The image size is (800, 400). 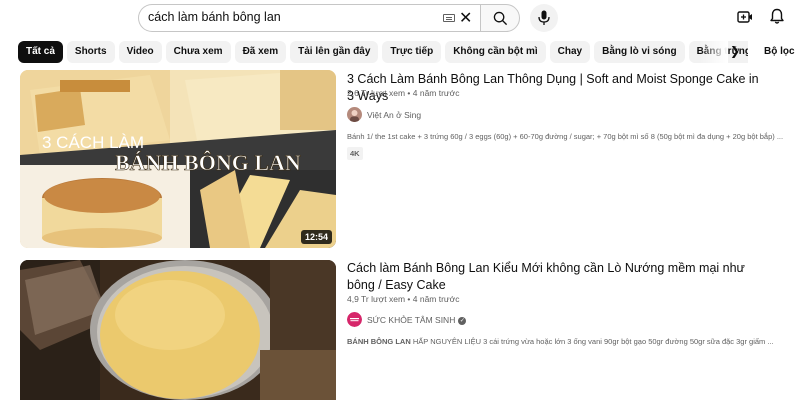 What do you see at coordinates (462, 320) in the screenshot?
I see `verified-check-icon: ✓` at bounding box center [462, 320].